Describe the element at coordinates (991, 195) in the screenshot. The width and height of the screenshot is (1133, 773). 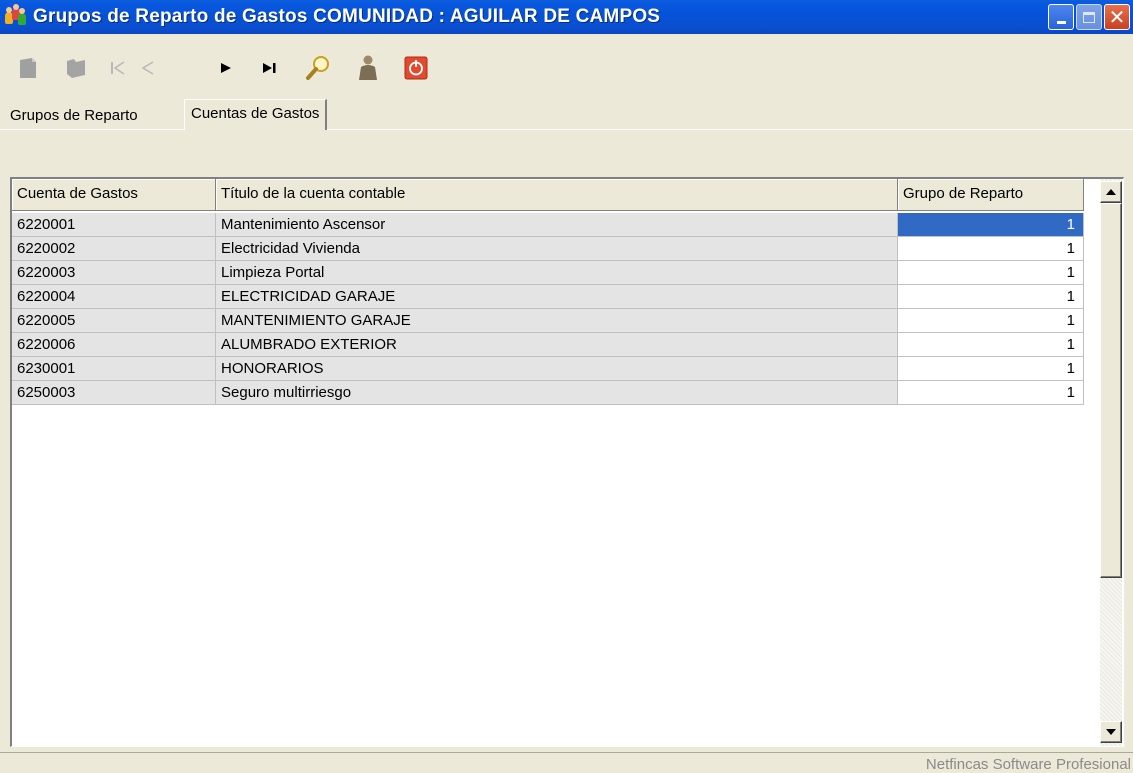
I see `column-header-grupo: Grupo de Reparto` at that location.